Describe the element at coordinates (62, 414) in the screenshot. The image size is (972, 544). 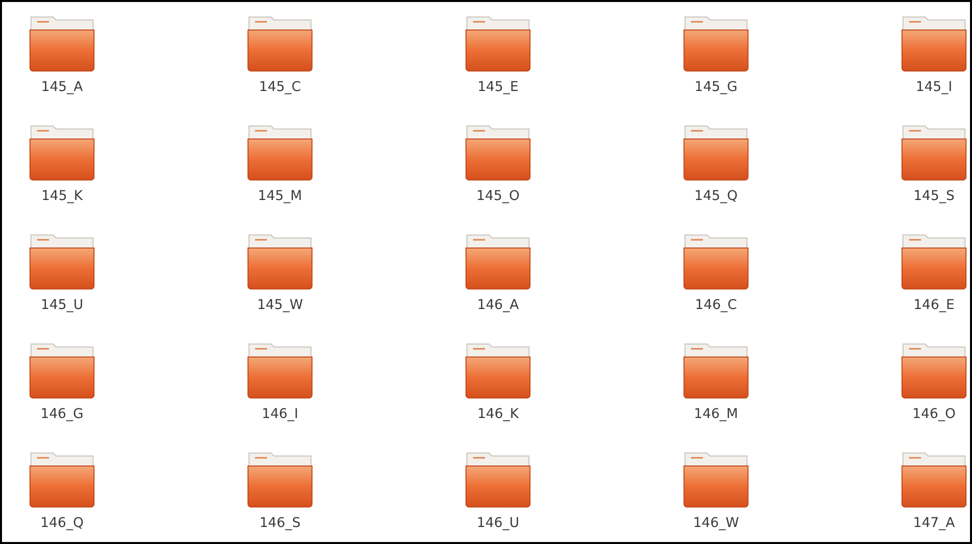
I see `folder-name: 146_G` at that location.